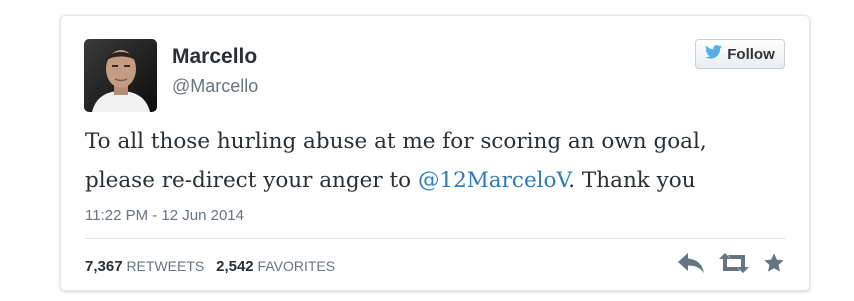 The image size is (854, 301). I want to click on display-name: Marcello, so click(214, 57).